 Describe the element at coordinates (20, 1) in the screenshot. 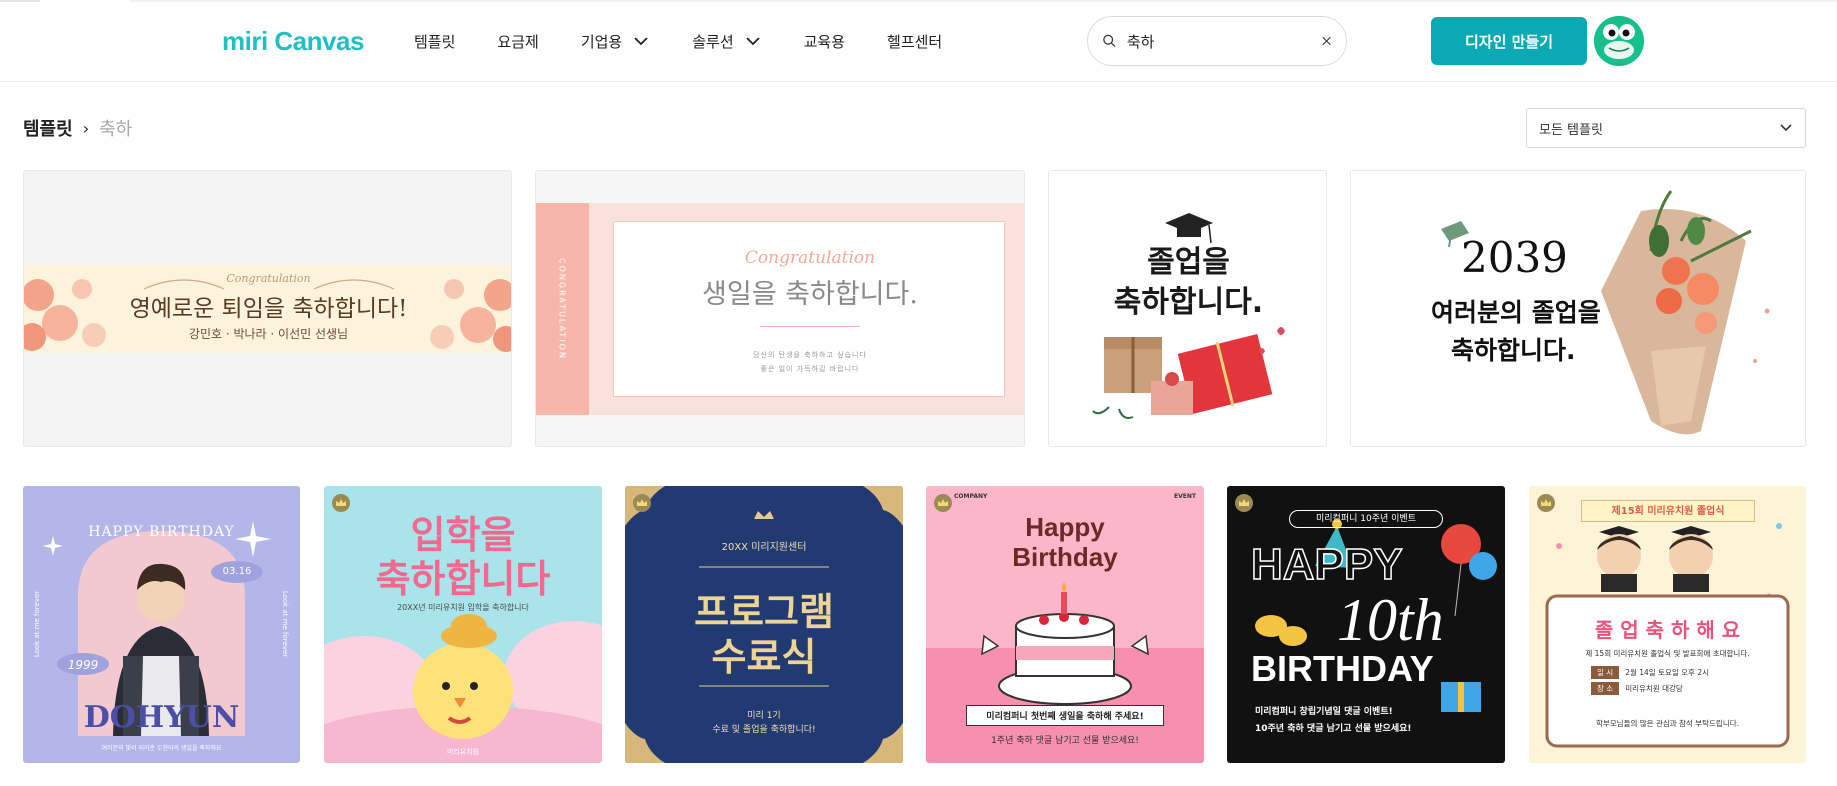

I see `top-divider` at that location.